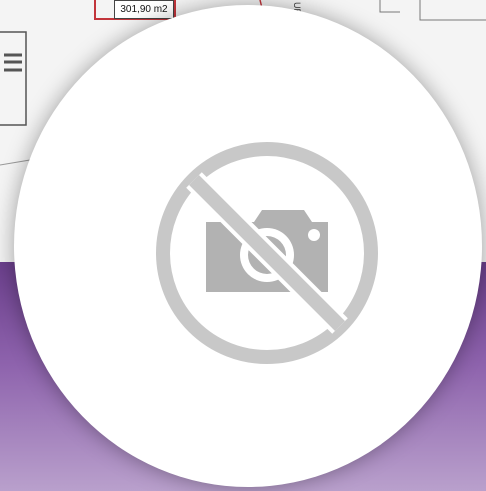 This screenshot has width=486, height=491. What do you see at coordinates (144, 9) in the screenshot?
I see `area-label: 301,90 m2` at bounding box center [144, 9].